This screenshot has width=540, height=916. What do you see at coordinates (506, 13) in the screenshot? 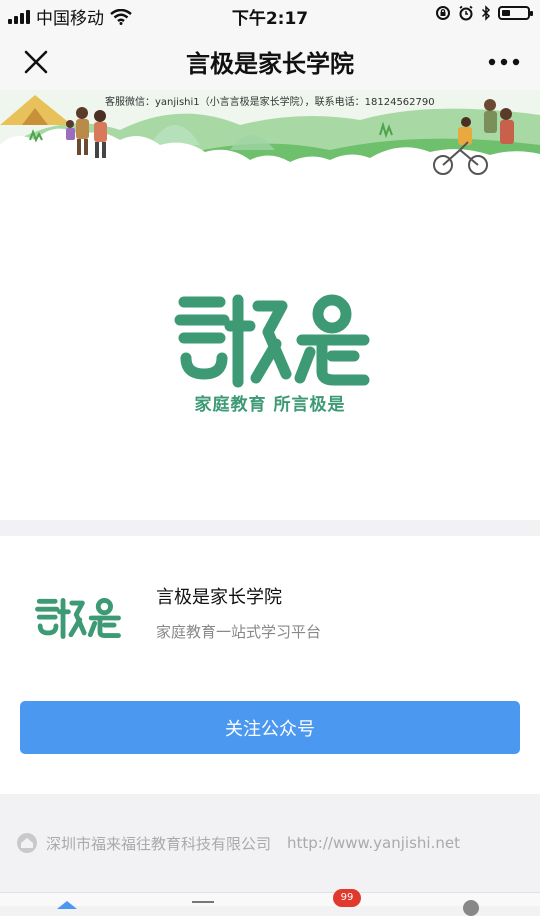
I see `battery-level` at bounding box center [506, 13].